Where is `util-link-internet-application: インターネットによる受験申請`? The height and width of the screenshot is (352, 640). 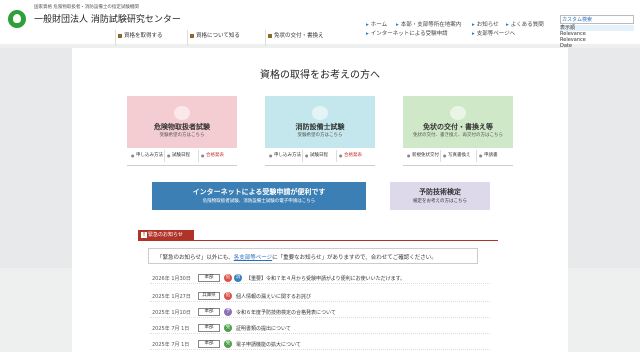 util-link-internet-application: インターネットによる受験申請 is located at coordinates (407, 33).